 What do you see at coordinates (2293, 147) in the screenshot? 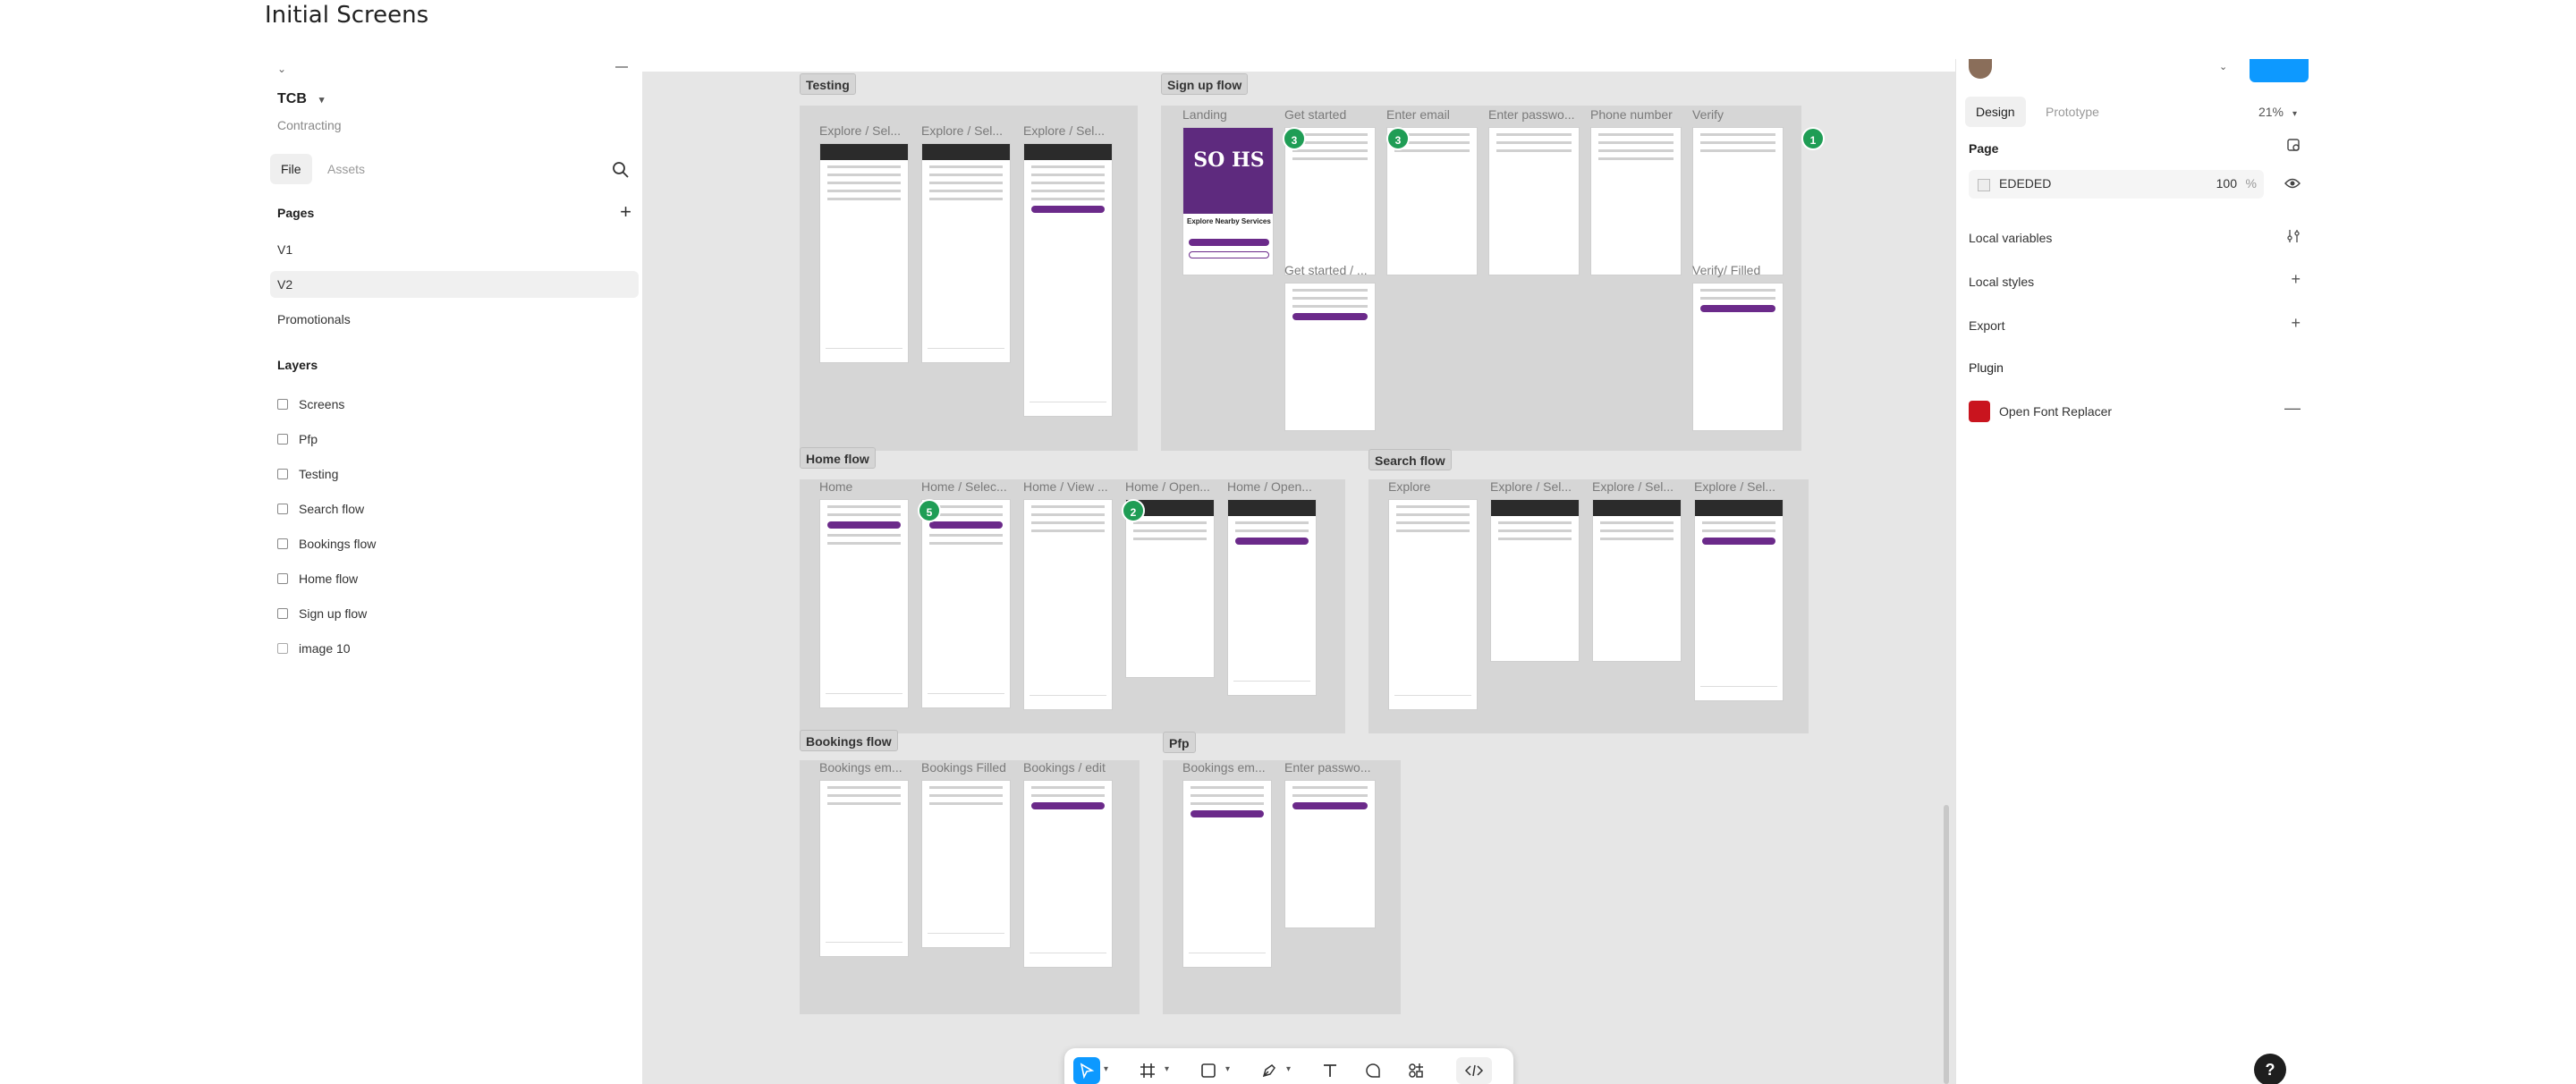
I see `page-styles-icon` at bounding box center [2293, 147].